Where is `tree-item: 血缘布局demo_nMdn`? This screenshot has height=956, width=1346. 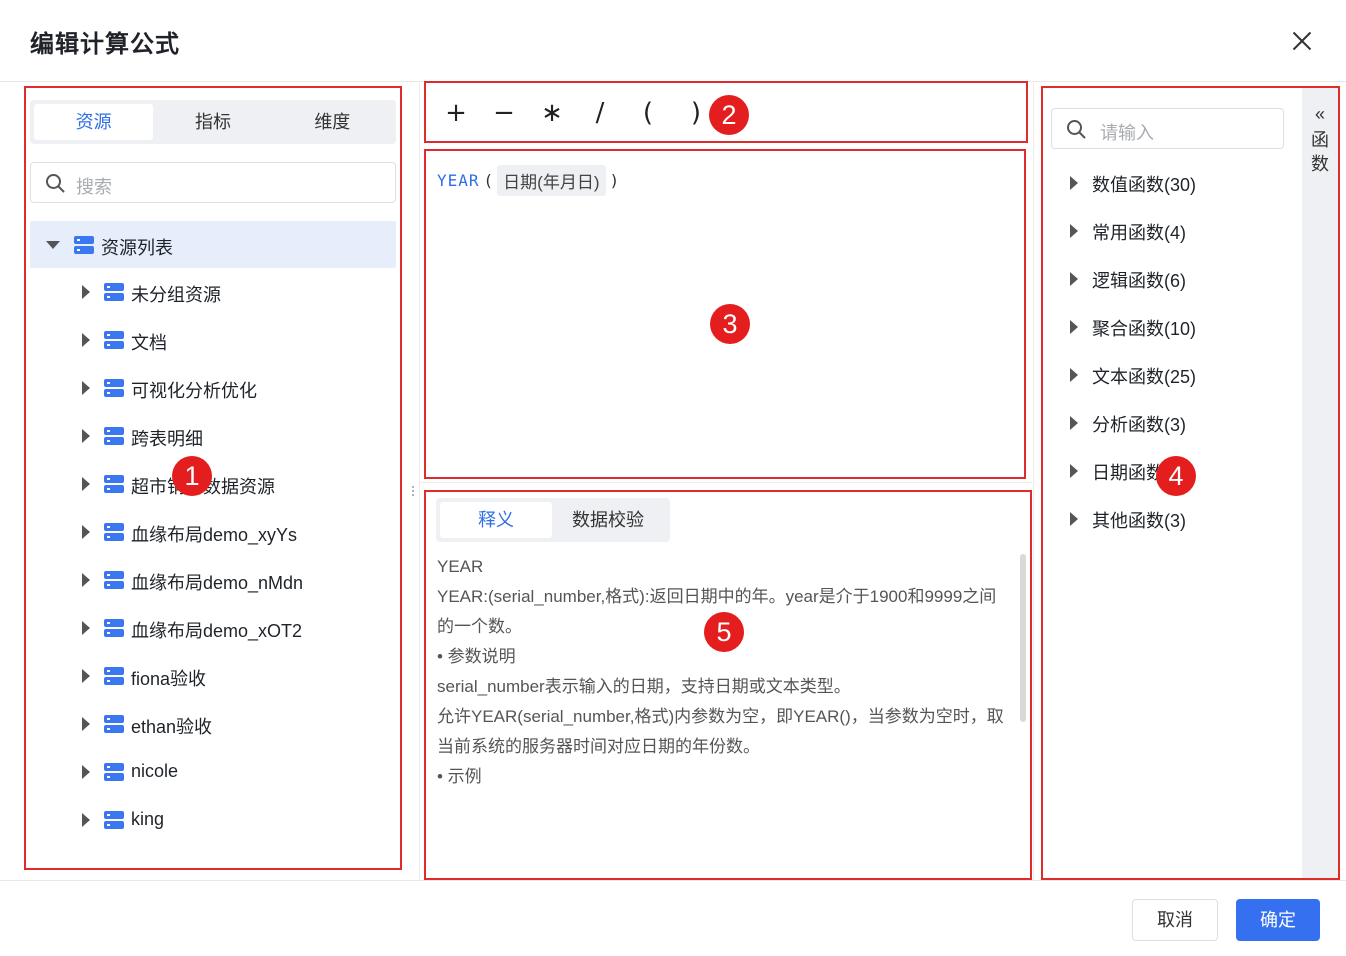
tree-item: 血缘布局demo_nMdn is located at coordinates (213, 580).